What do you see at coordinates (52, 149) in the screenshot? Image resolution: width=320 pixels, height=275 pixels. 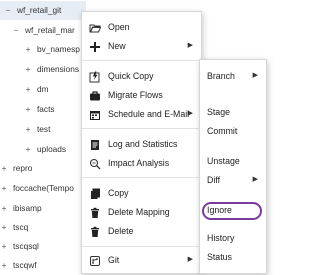 I see `tree-item-label: uploads` at bounding box center [52, 149].